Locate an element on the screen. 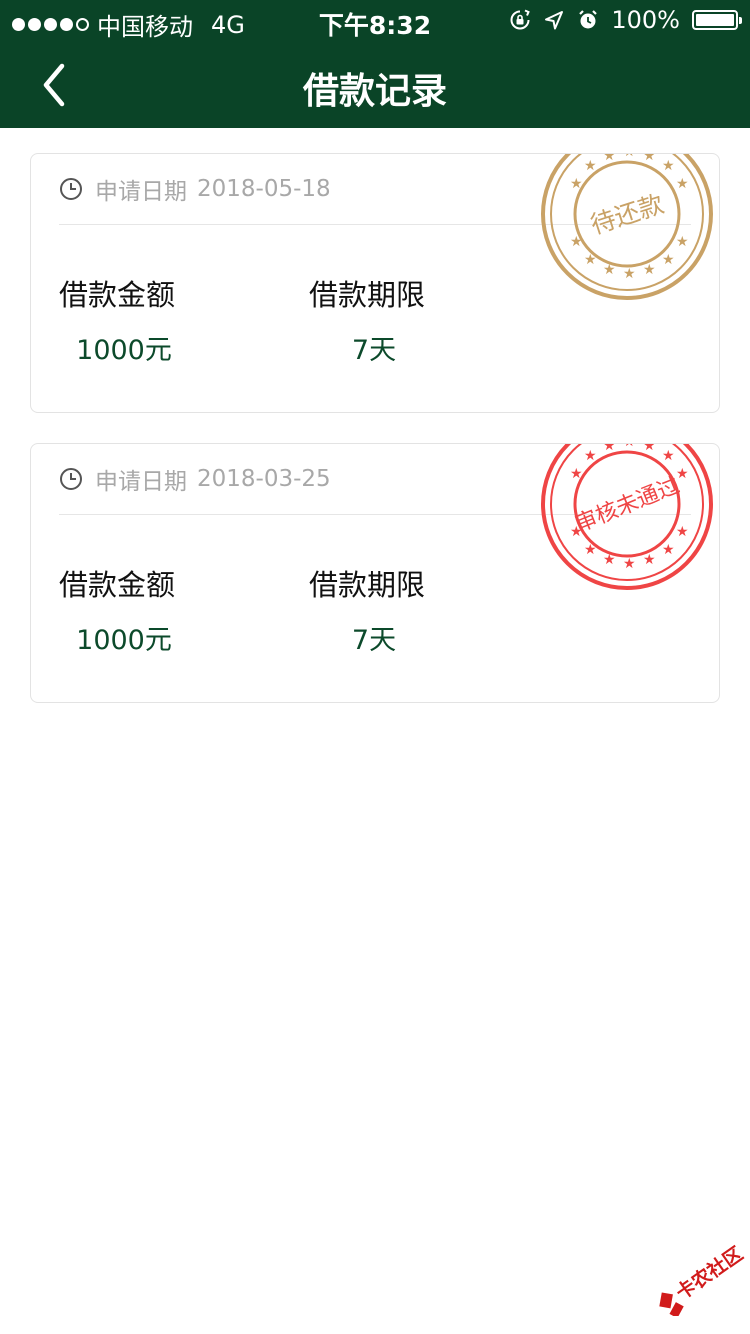  alarm-icon is located at coordinates (588, 19).